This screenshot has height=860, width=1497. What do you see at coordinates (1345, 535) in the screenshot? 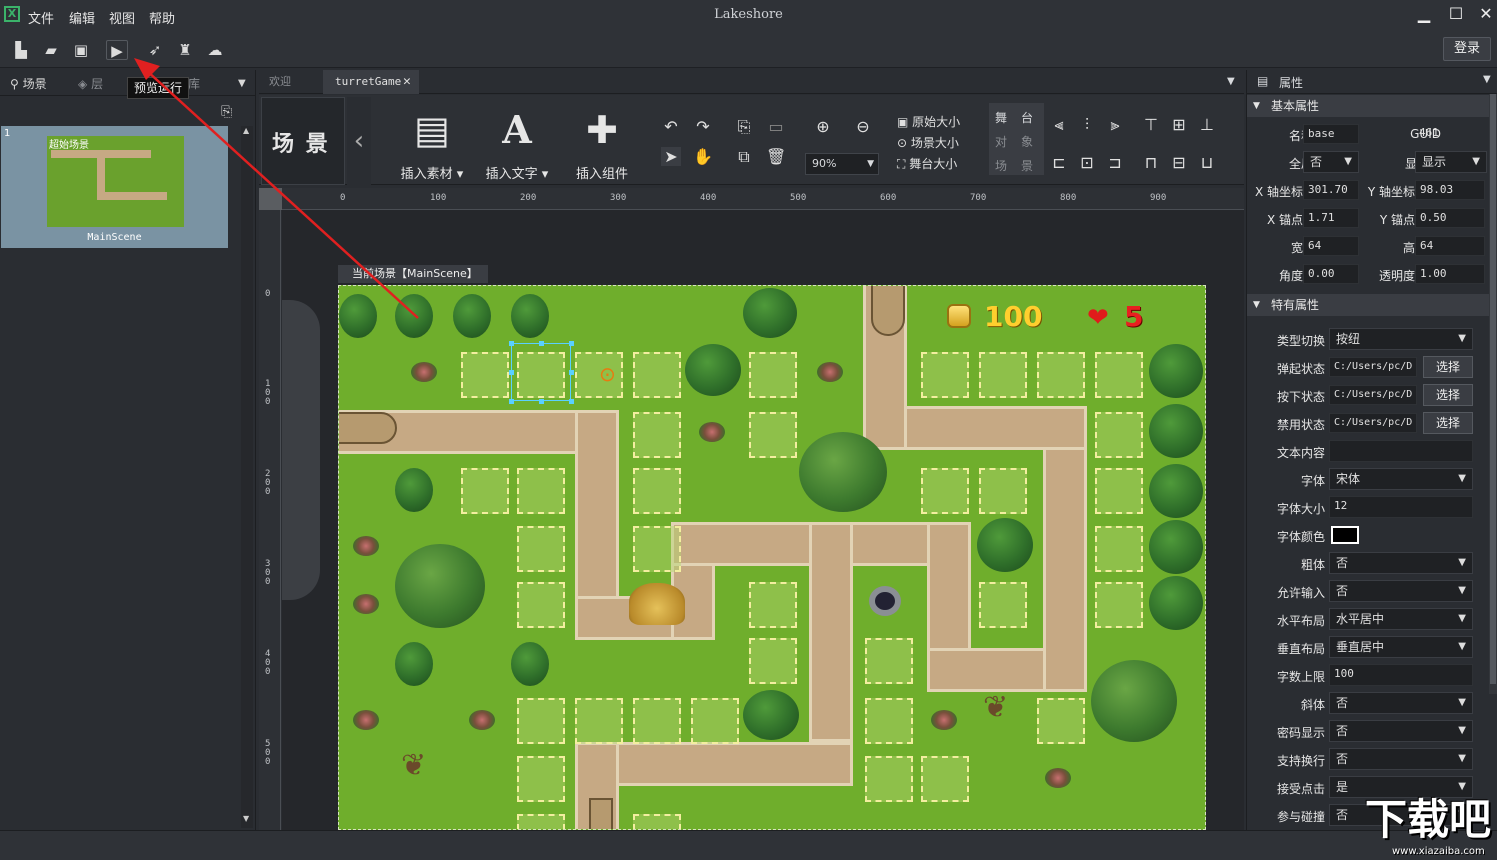
I see `font-color-swatch` at bounding box center [1345, 535].